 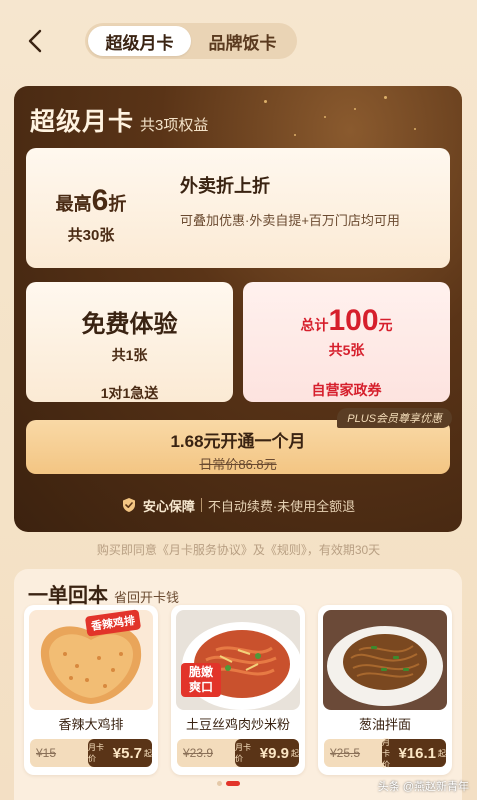 What do you see at coordinates (238, 549) in the screenshot?
I see `agreement-text: 购买即同意《月卡服务协议》及《规则》，有效期30天` at bounding box center [238, 549].